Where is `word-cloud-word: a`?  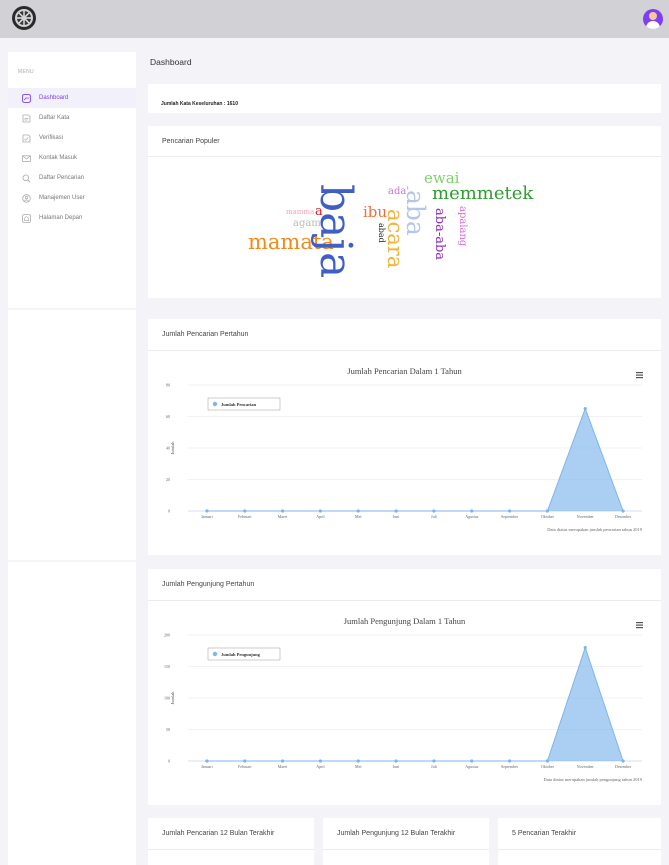 word-cloud-word: a is located at coordinates (319, 211).